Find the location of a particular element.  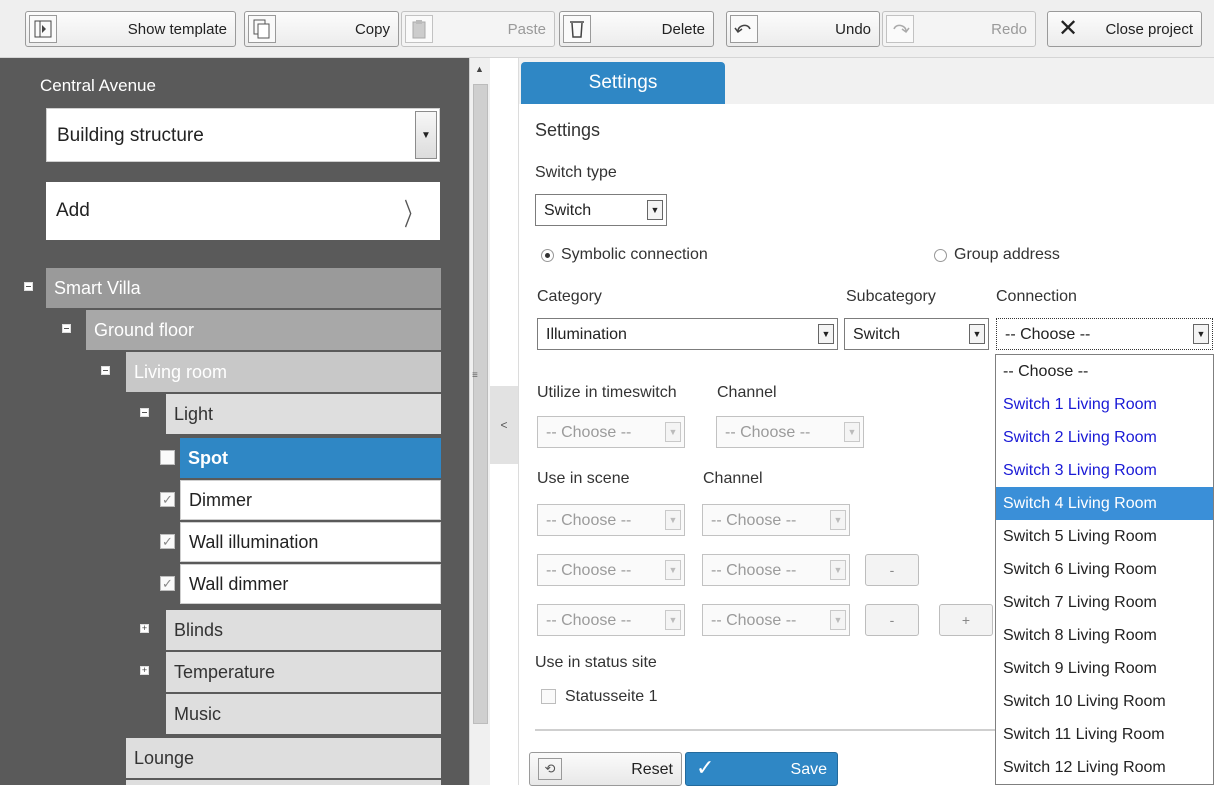

dropdown-option-highlighted: Switch 4 Living Room is located at coordinates (1104, 503).